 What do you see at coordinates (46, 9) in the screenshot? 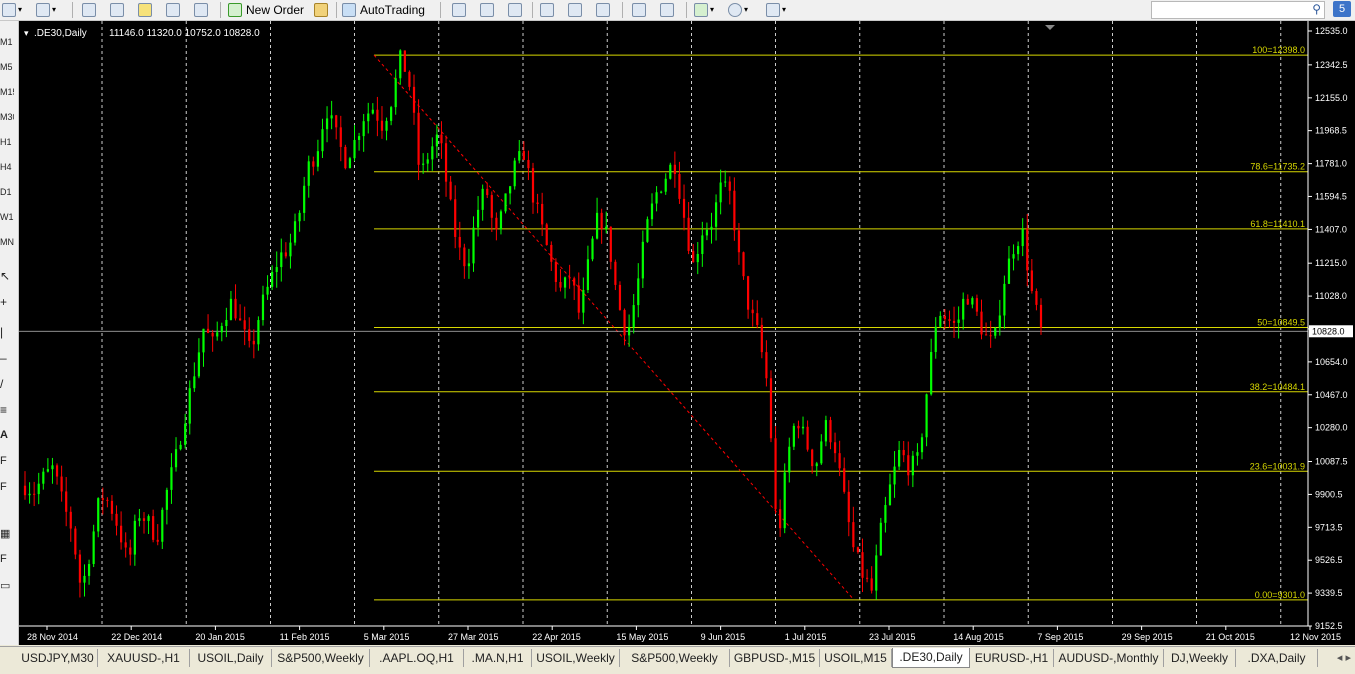
I see `profiles-button: ▾` at bounding box center [46, 9].